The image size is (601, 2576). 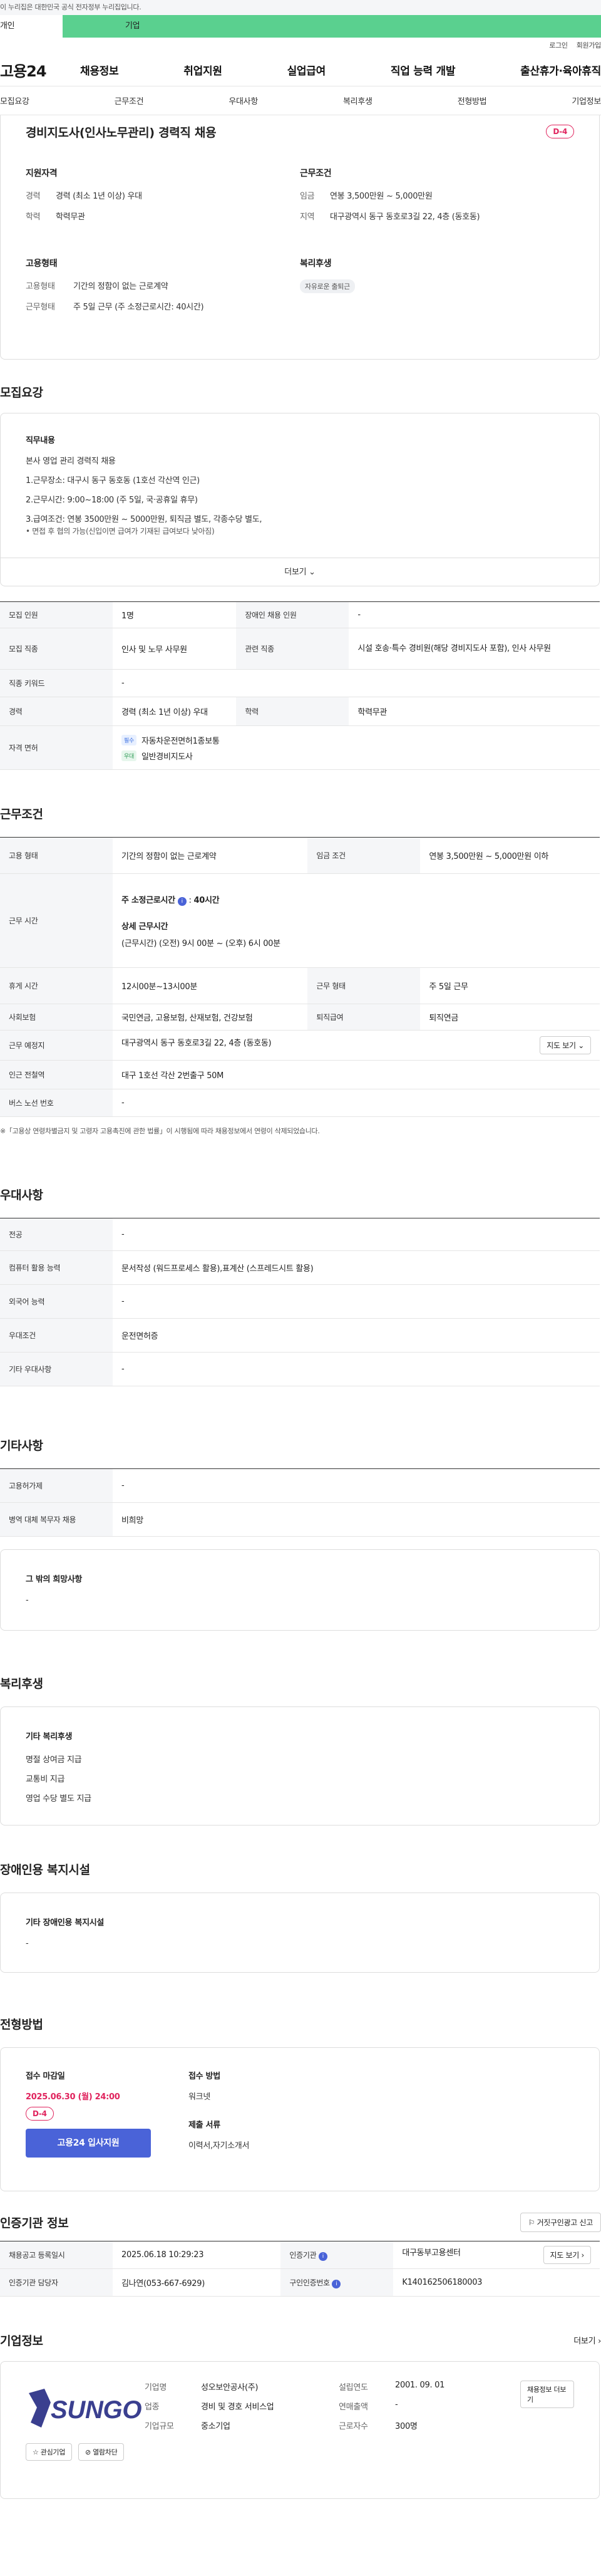 What do you see at coordinates (56, 1074) in the screenshot?
I see `station-label: 인근 전철역` at bounding box center [56, 1074].